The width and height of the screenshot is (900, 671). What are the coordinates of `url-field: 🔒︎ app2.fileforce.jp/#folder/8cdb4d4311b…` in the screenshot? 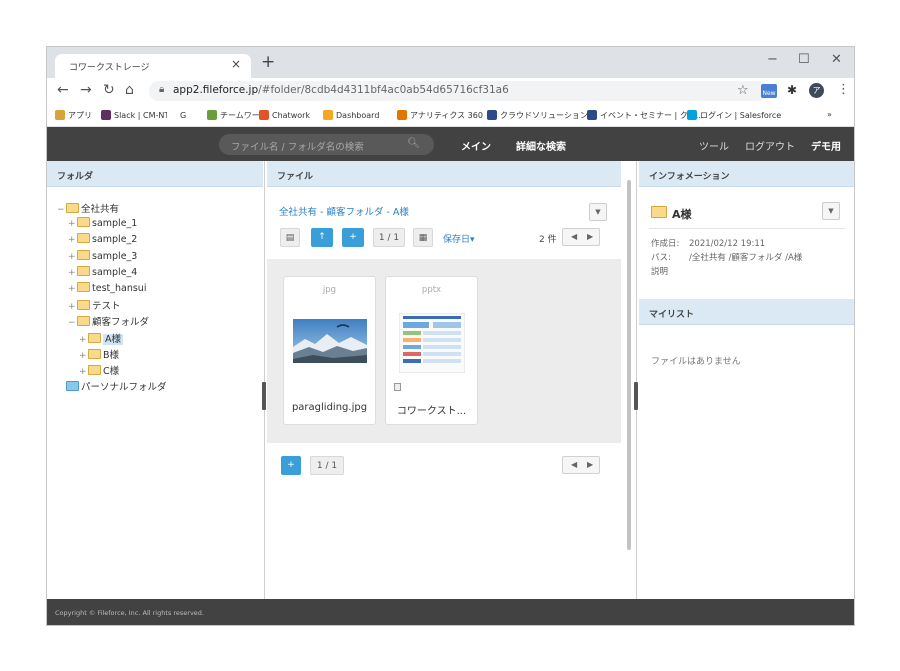 It's located at (459, 91).